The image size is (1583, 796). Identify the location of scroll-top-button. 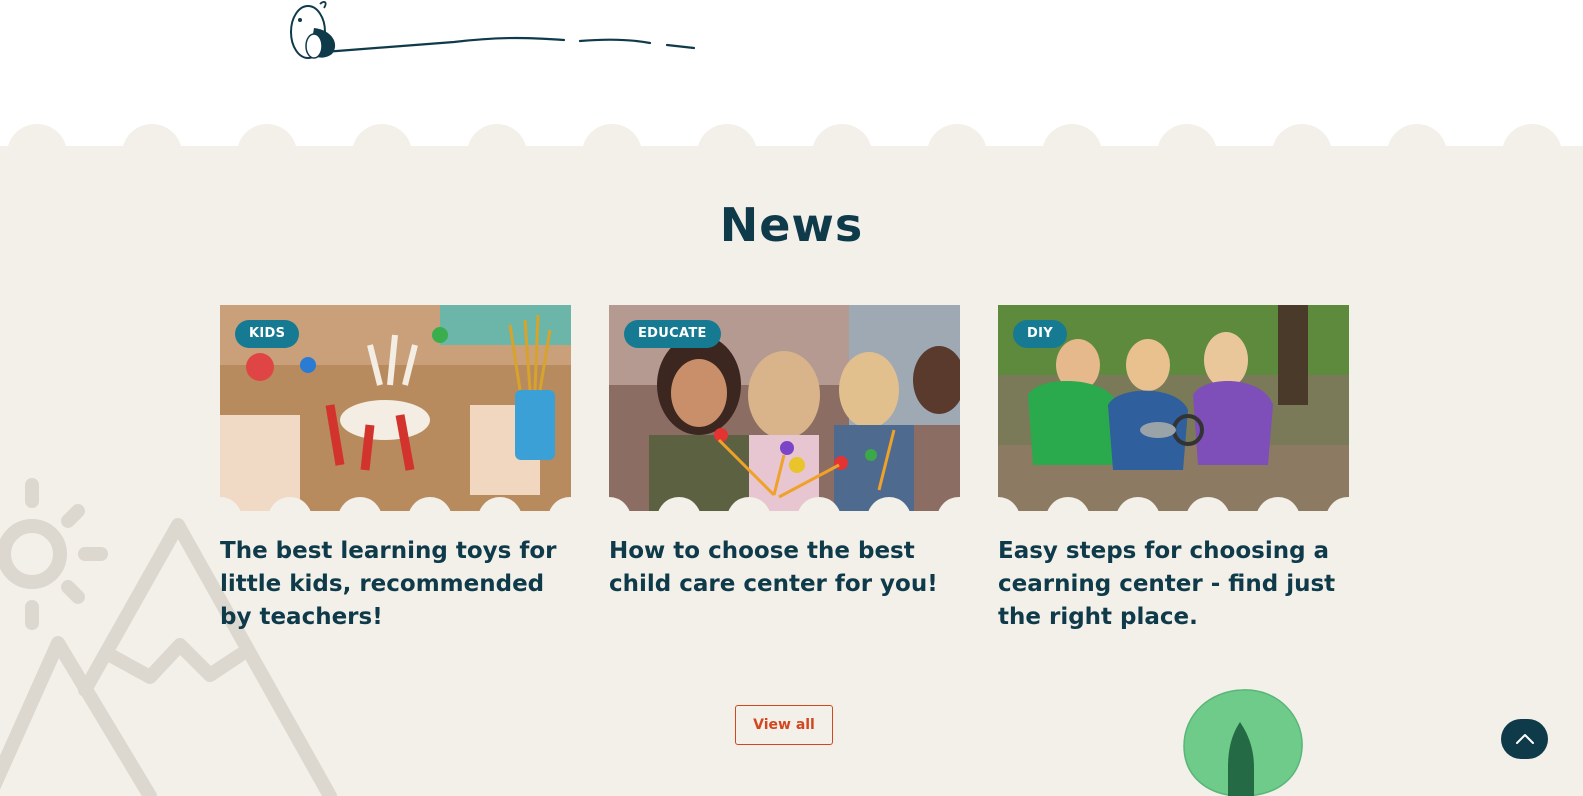
(1524, 739).